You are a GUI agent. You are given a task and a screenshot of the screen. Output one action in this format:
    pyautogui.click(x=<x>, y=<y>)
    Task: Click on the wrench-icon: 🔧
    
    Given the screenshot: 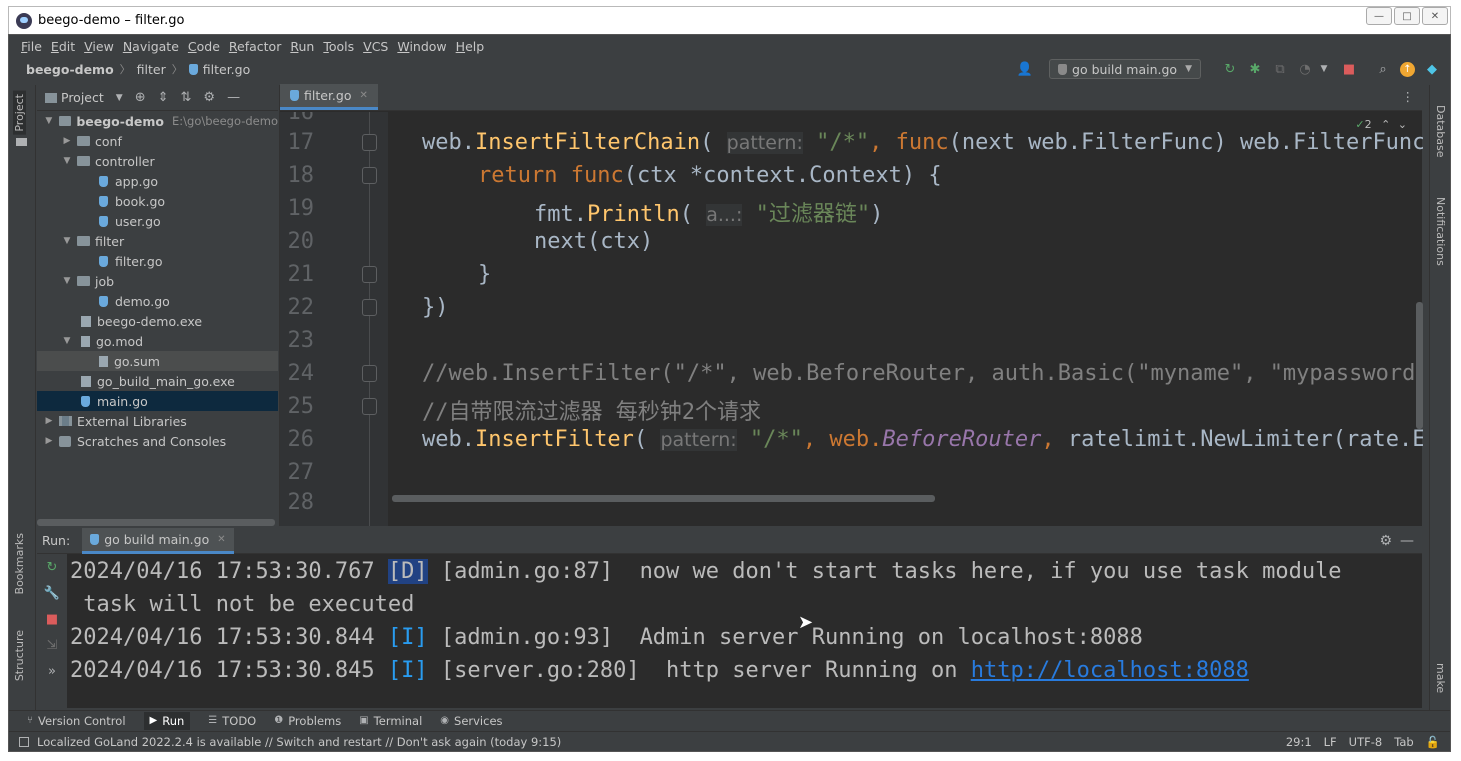 What is the action you would take?
    pyautogui.click(x=52, y=593)
    